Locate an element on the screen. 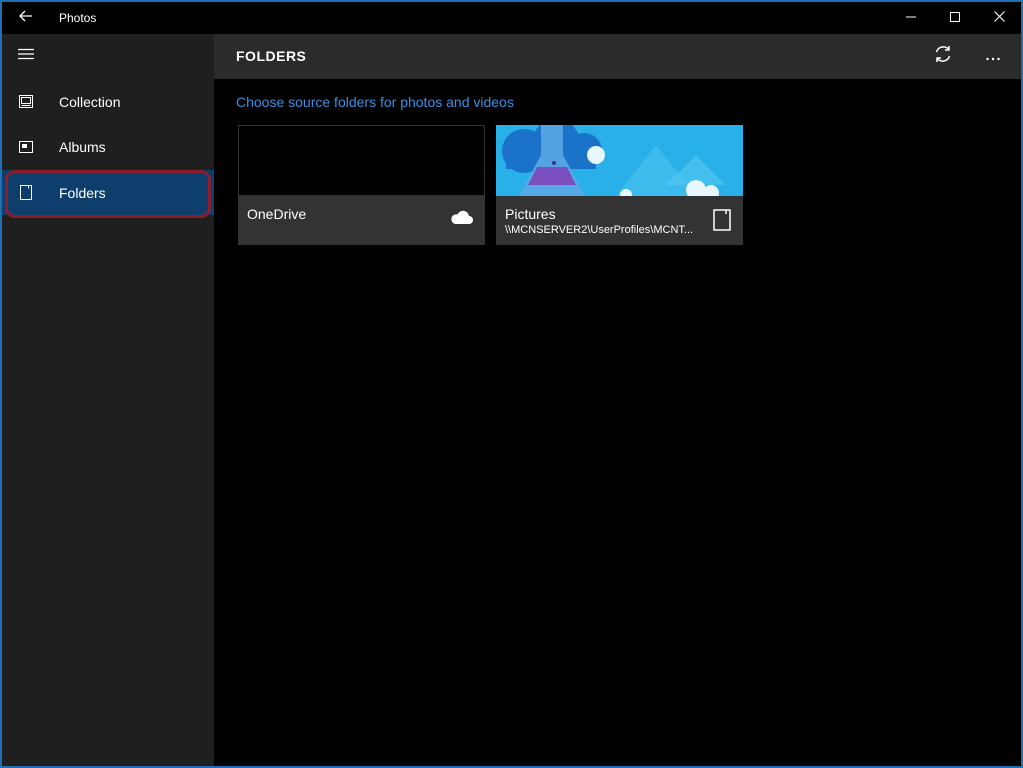 The image size is (1023, 768). folder-name: Pictures is located at coordinates (530, 214).